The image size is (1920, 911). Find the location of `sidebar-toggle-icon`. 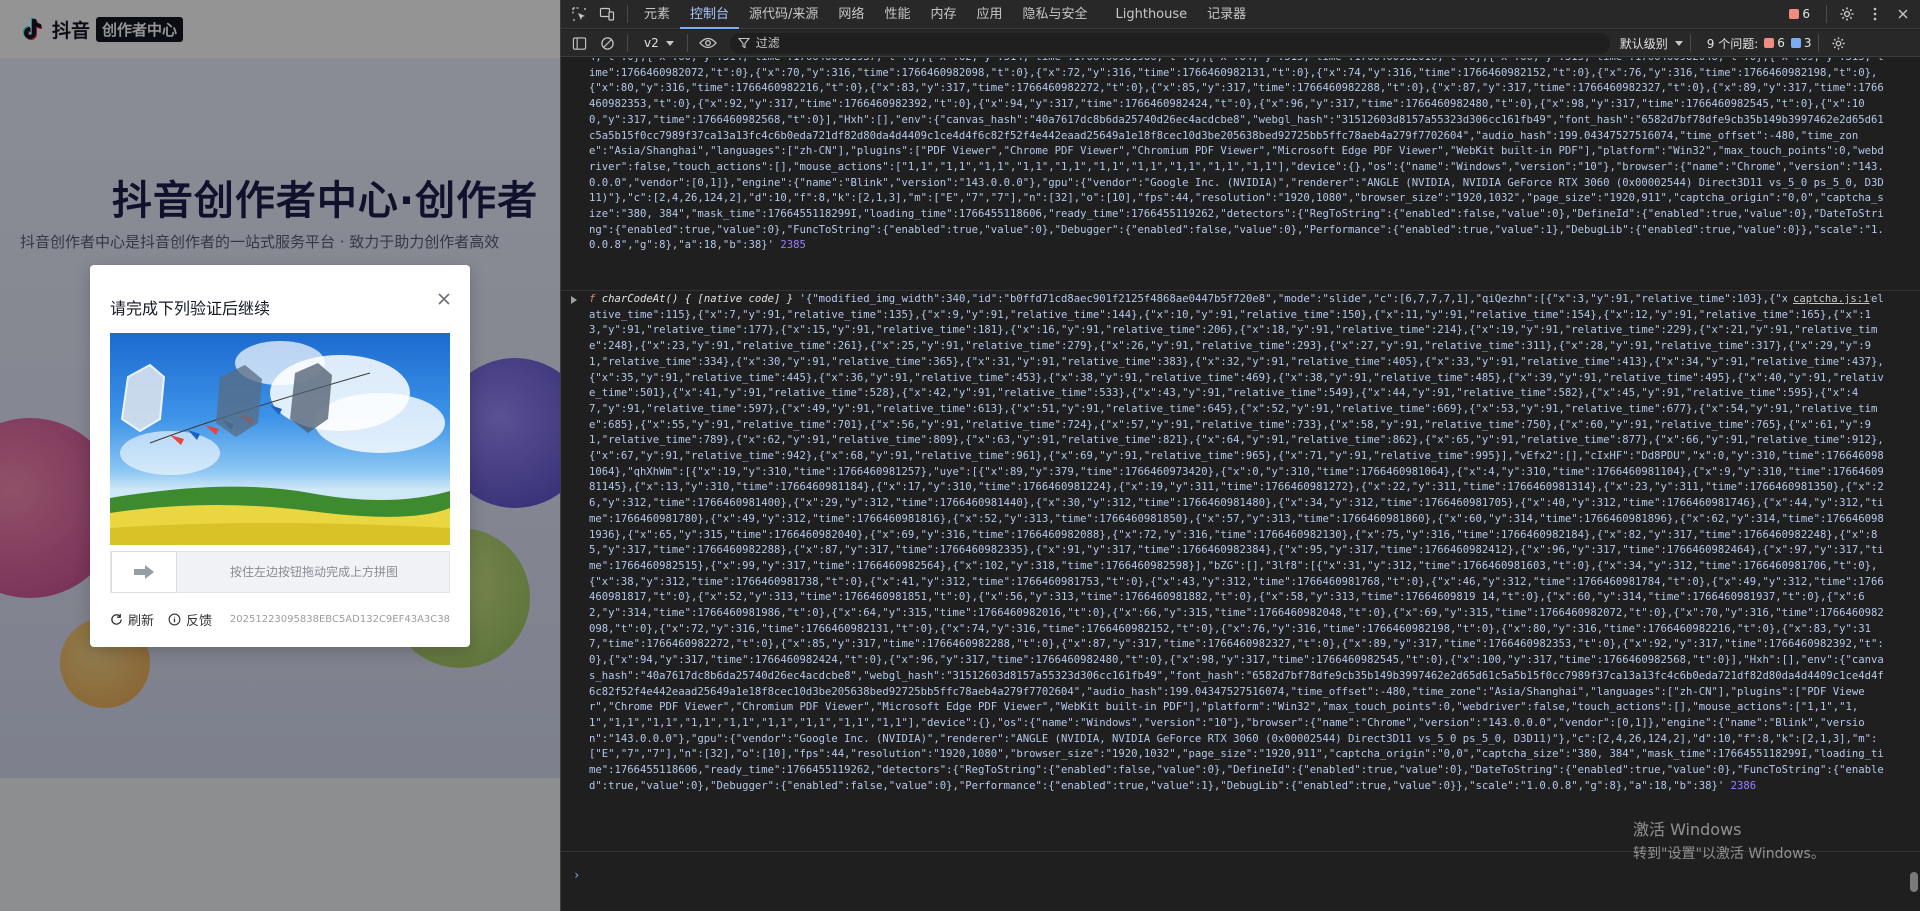

sidebar-toggle-icon is located at coordinates (579, 43).